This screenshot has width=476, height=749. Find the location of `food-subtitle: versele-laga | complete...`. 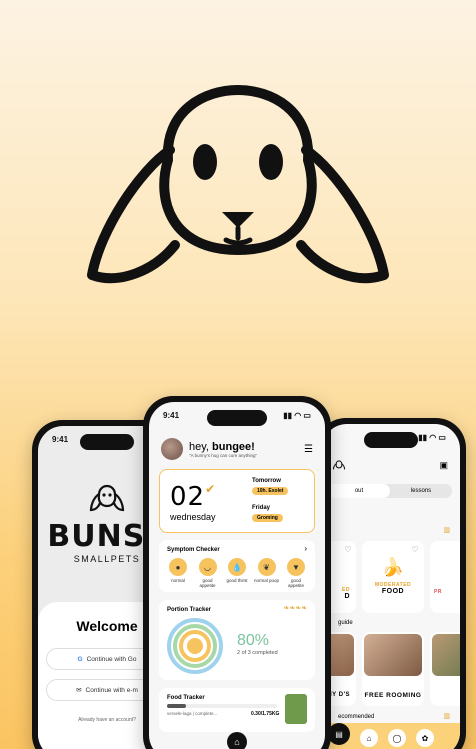

food-subtitle: versele-laga | complete... is located at coordinates (192, 713).